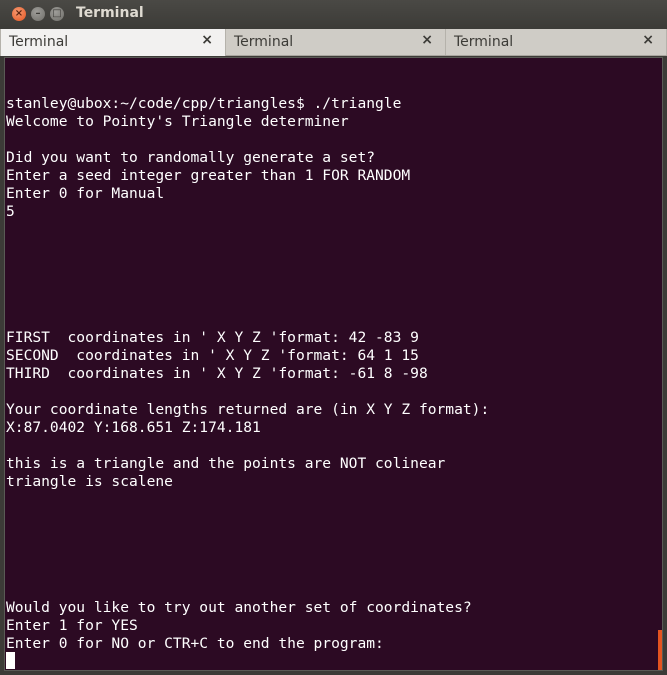 This screenshot has height=675, width=667. What do you see at coordinates (10, 211) in the screenshot?
I see `terminal-line: 5` at bounding box center [10, 211].